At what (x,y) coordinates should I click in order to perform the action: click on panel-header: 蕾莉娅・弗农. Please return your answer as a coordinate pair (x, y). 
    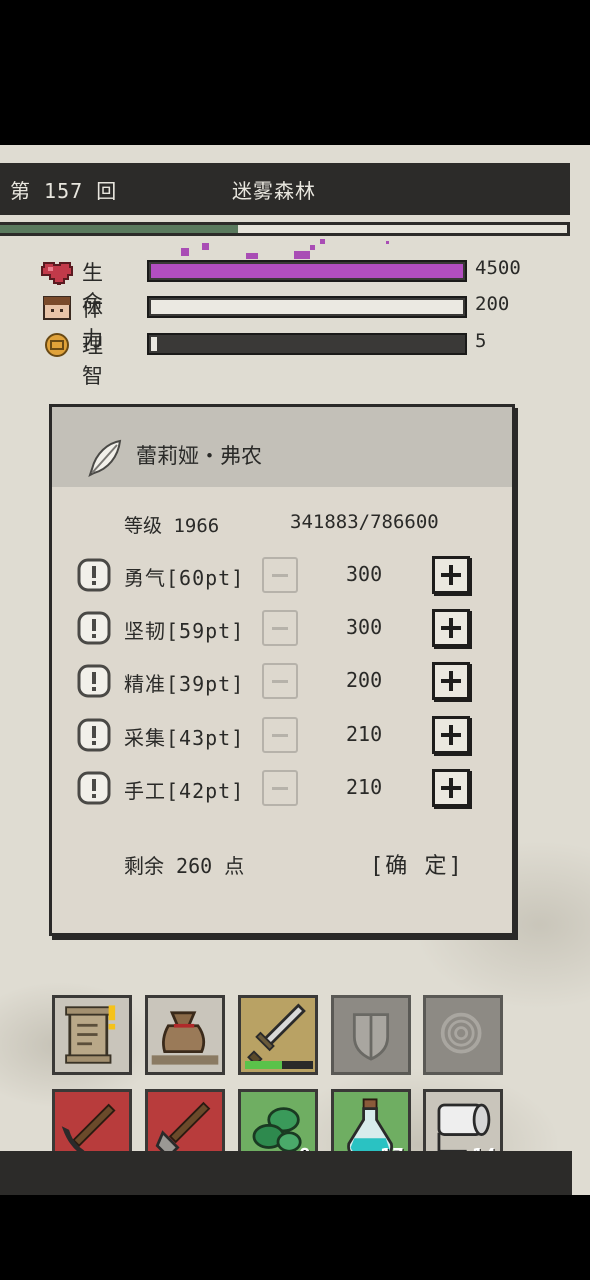
    Looking at the image, I should click on (282, 447).